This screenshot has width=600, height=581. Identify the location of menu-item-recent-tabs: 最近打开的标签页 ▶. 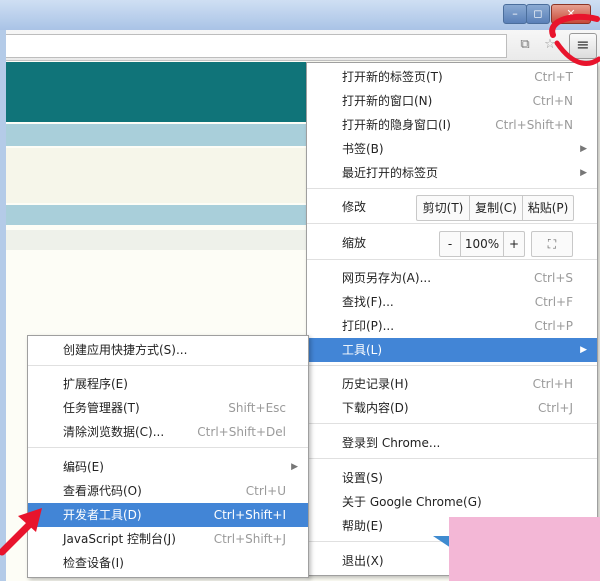
(452, 173).